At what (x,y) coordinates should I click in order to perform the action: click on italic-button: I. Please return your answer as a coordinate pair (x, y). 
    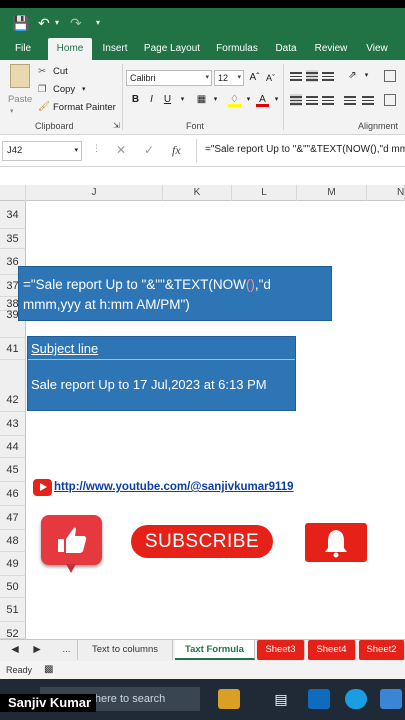
    Looking at the image, I should click on (151, 100).